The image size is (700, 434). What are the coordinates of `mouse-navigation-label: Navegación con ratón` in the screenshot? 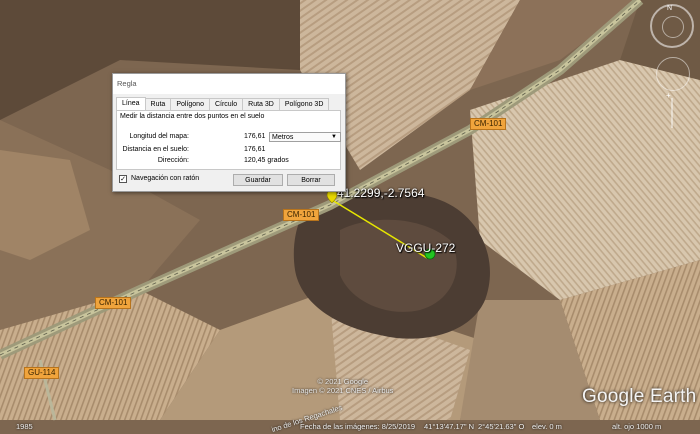 It's located at (165, 178).